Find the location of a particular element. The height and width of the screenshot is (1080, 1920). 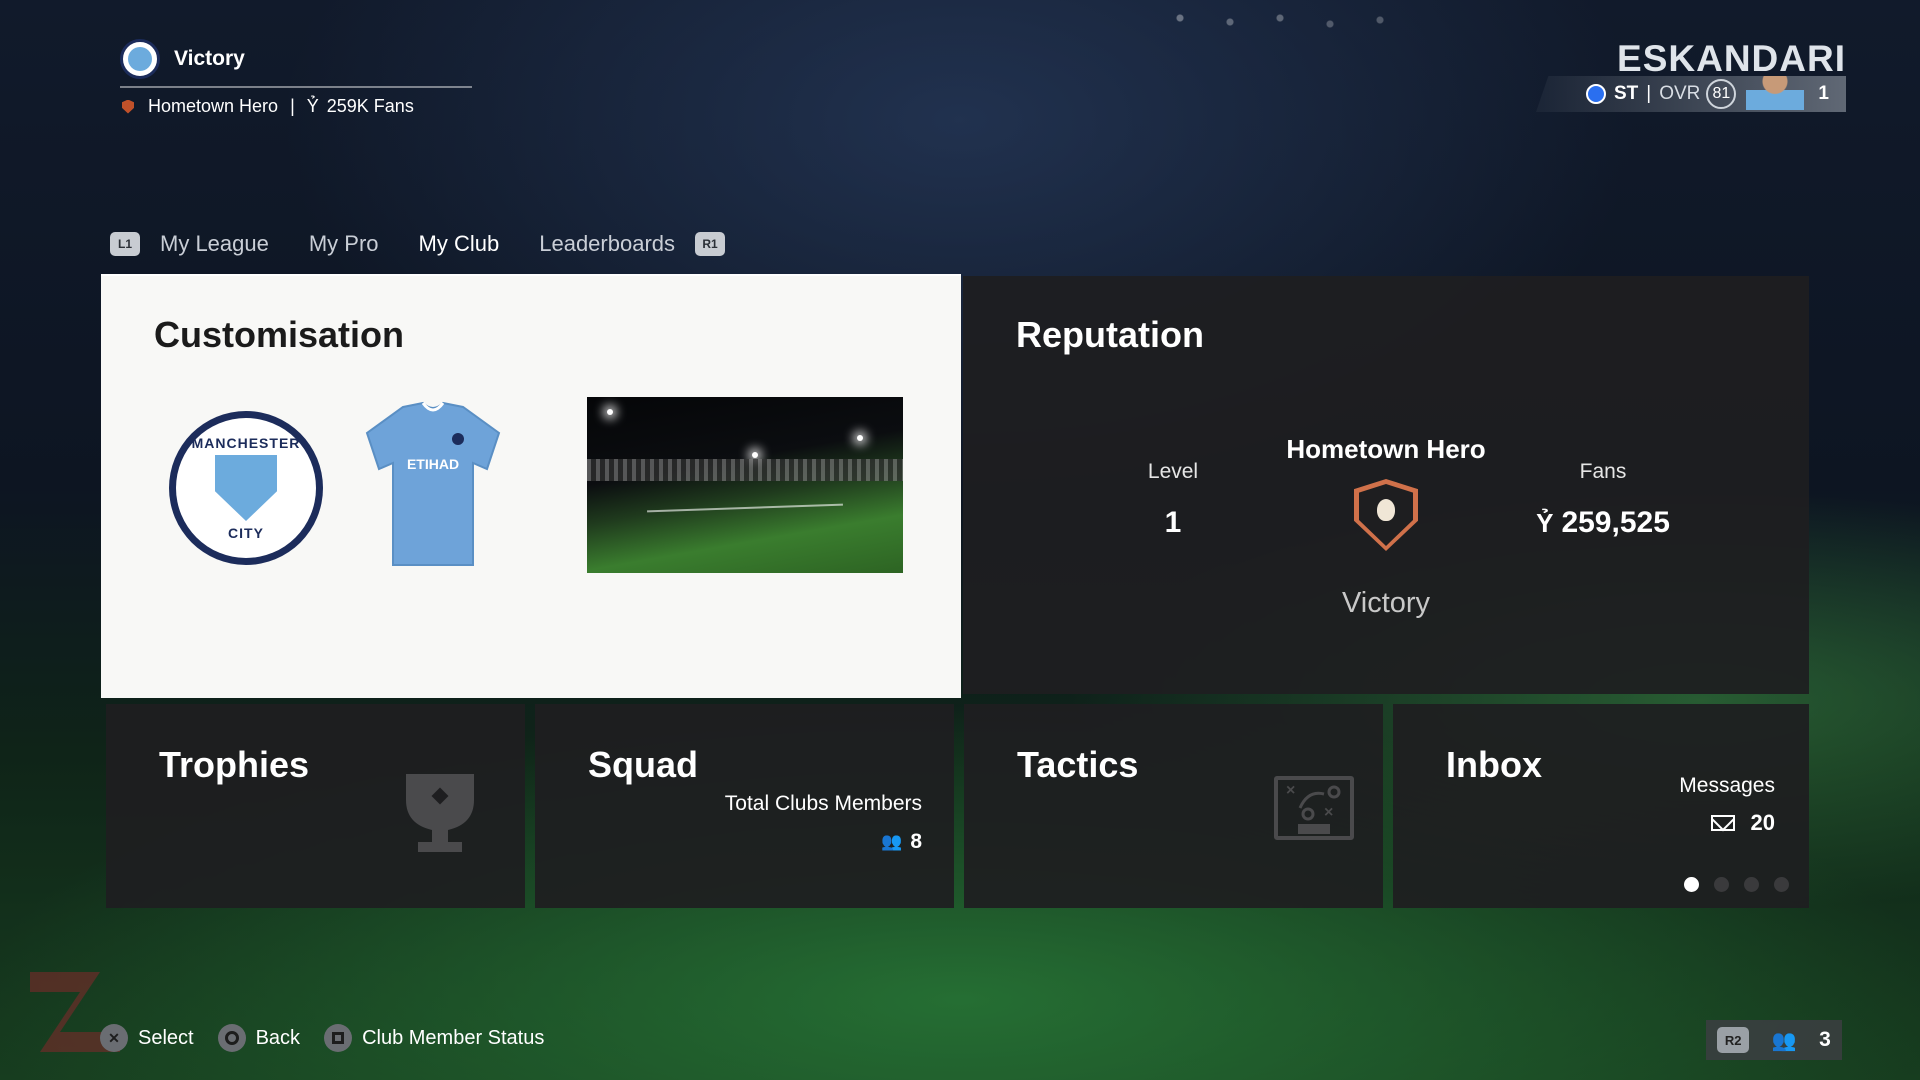

header-divider is located at coordinates (296, 87).